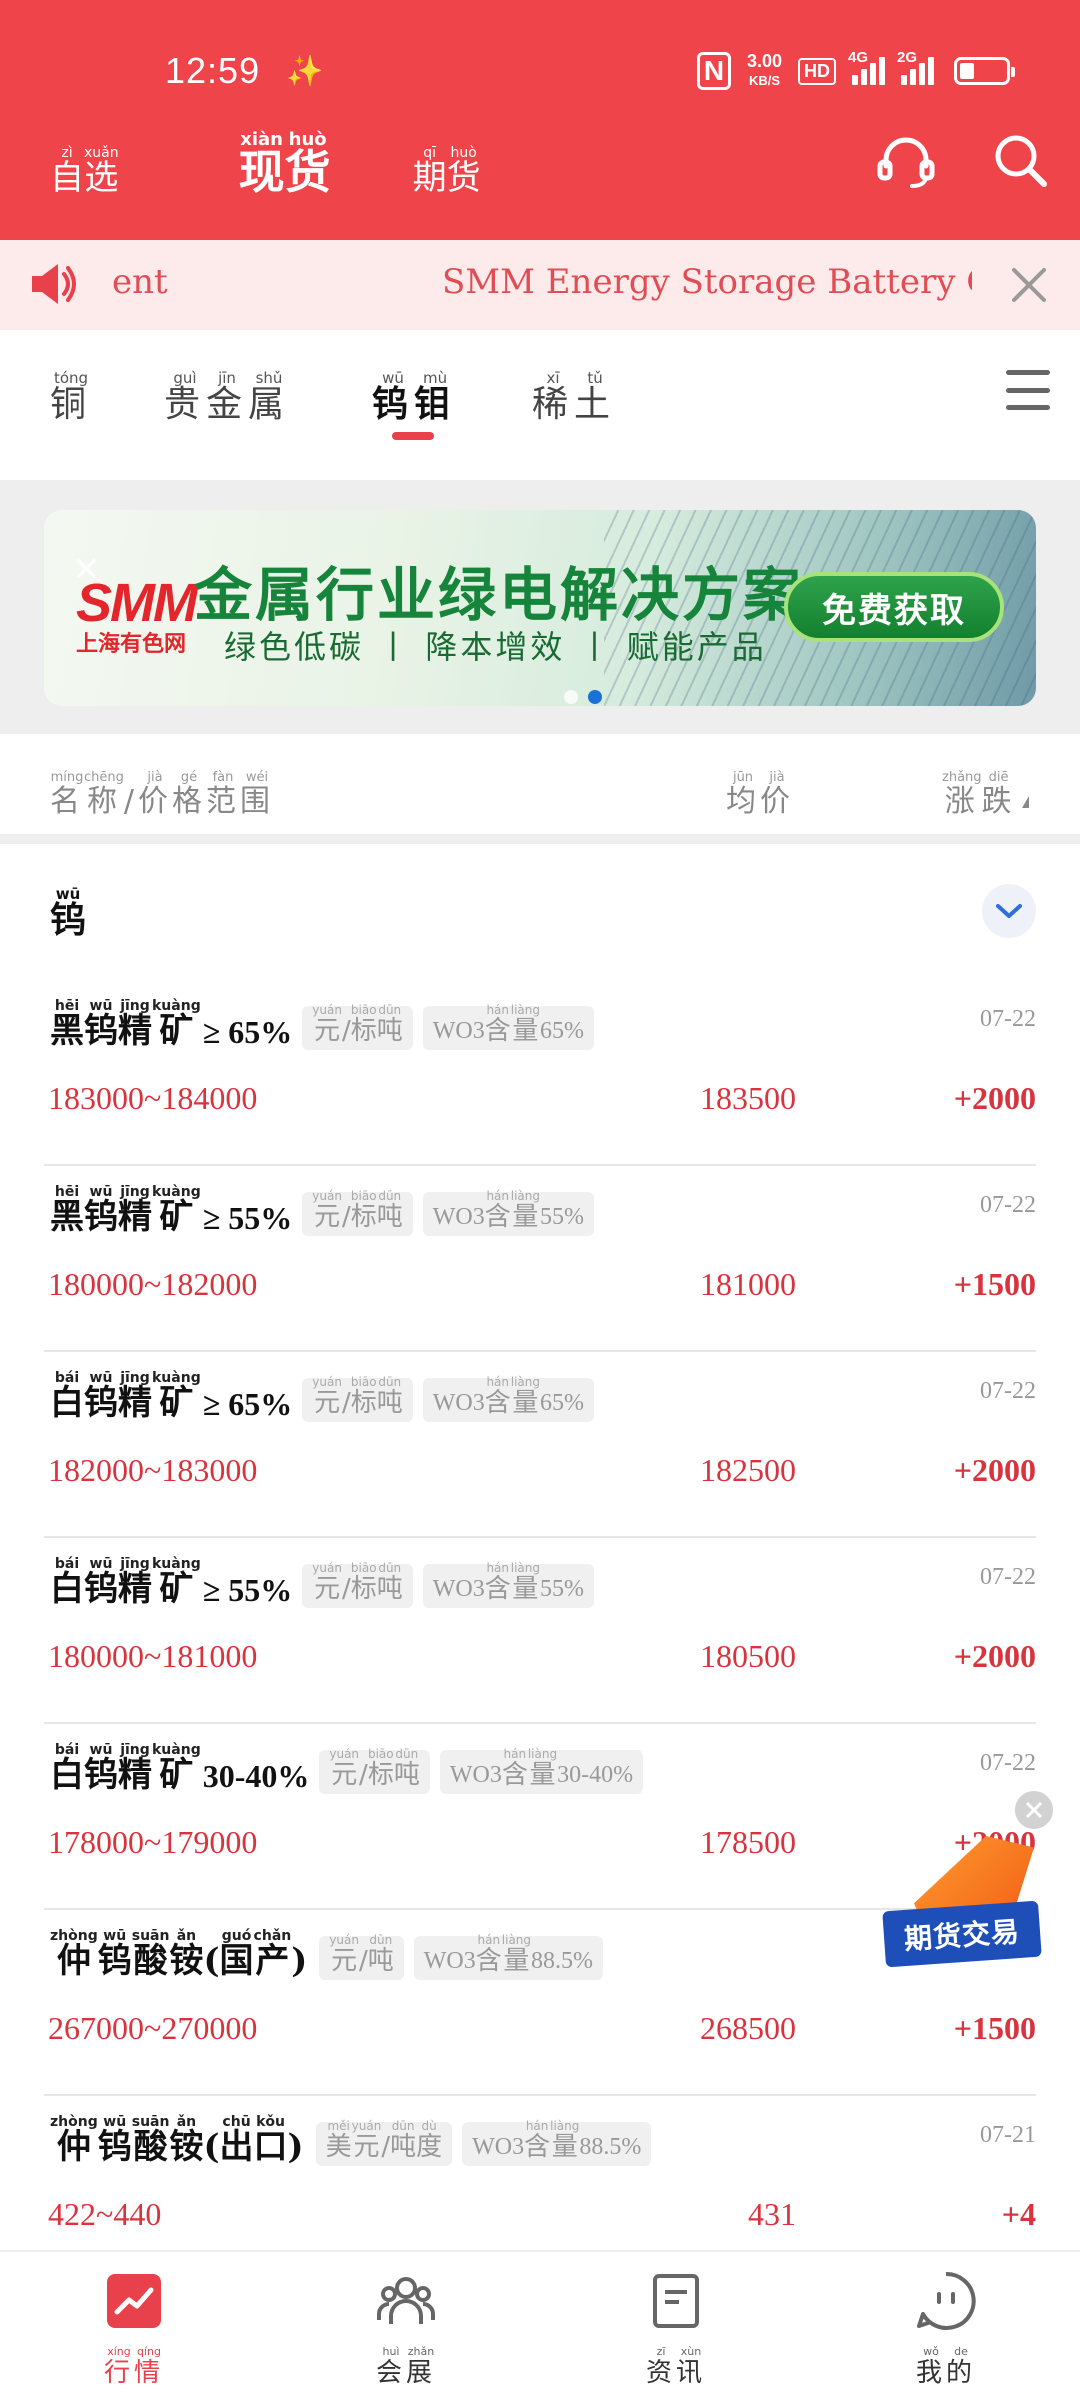 The width and height of the screenshot is (1080, 2400). I want to click on hanzi: 吨, so click(406, 1775).